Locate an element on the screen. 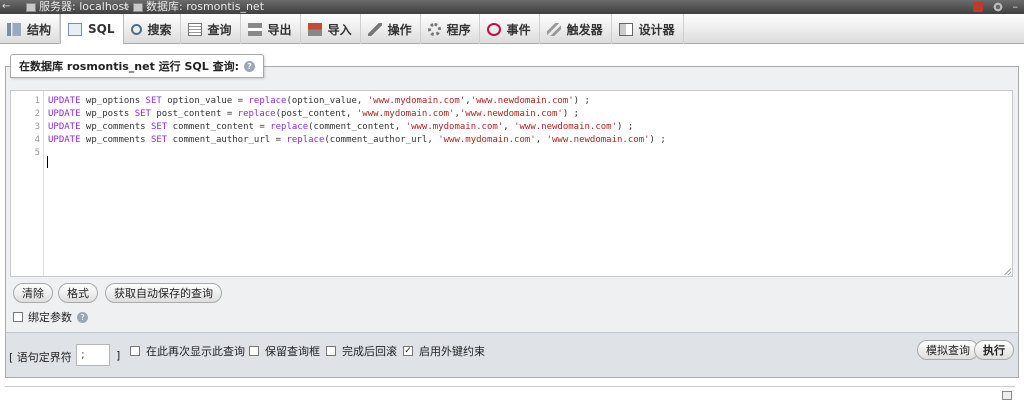 This screenshot has width=1024, height=406. tab-events: 事件 is located at coordinates (510, 29).